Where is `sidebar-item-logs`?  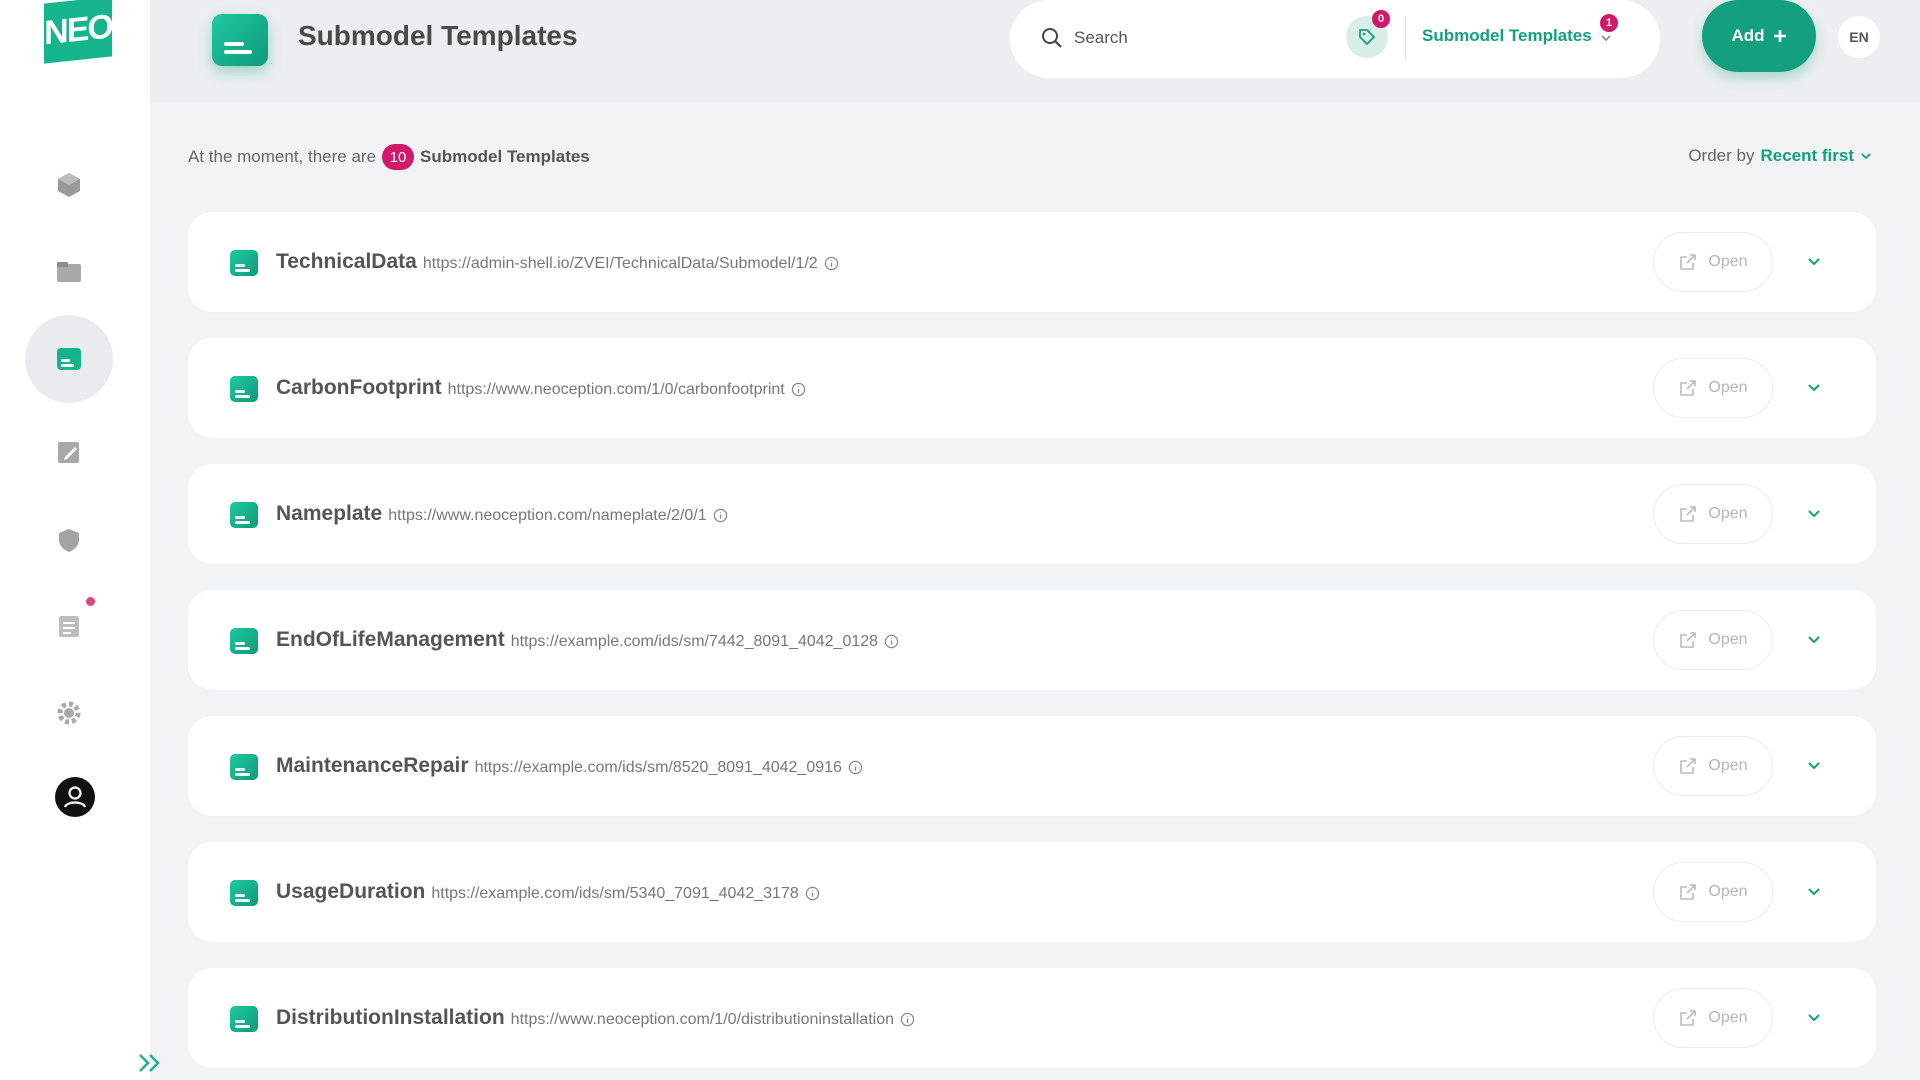
sidebar-item-logs is located at coordinates (69, 626).